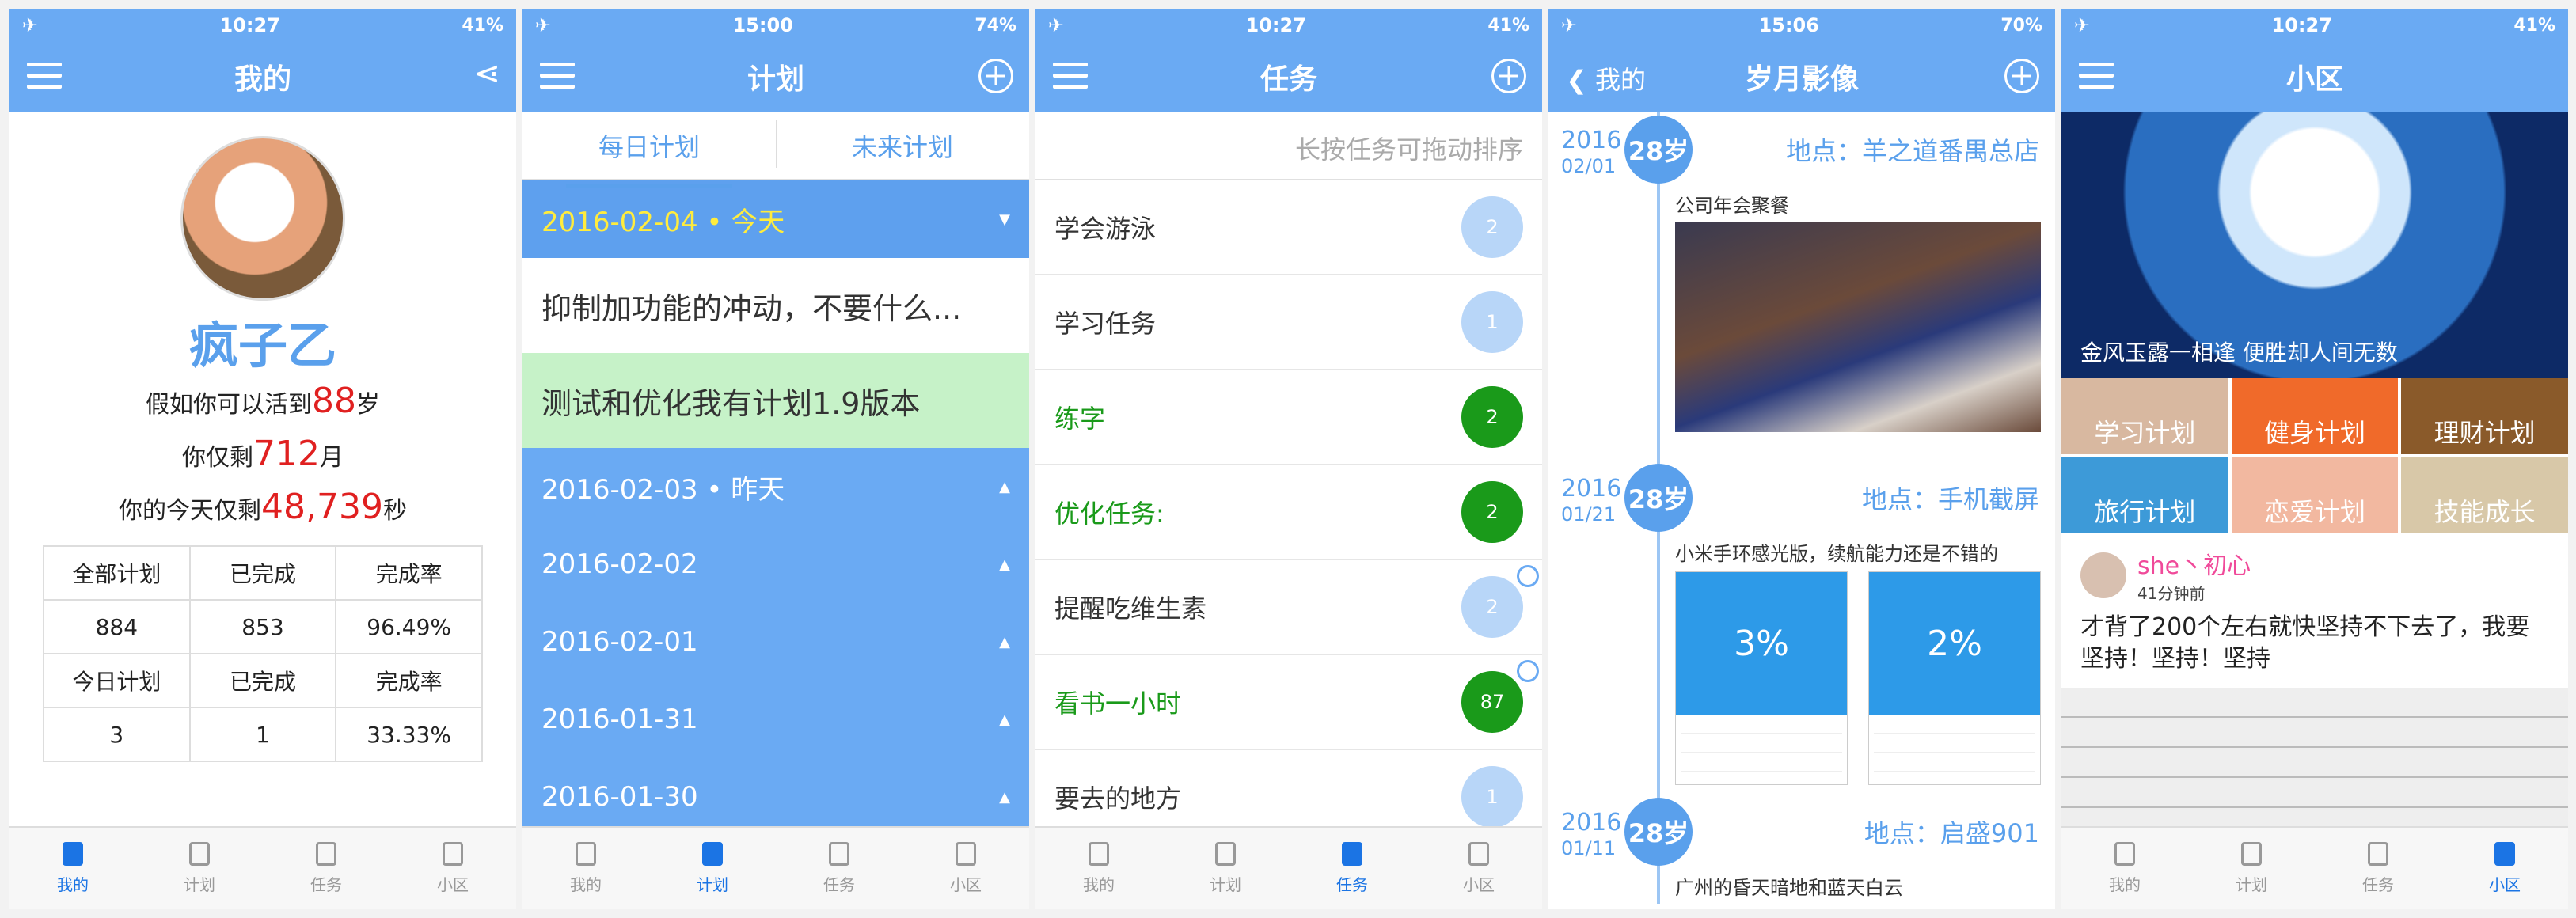 The height and width of the screenshot is (918, 2576). I want to click on entry-date: 2016 01/21, so click(1593, 502).